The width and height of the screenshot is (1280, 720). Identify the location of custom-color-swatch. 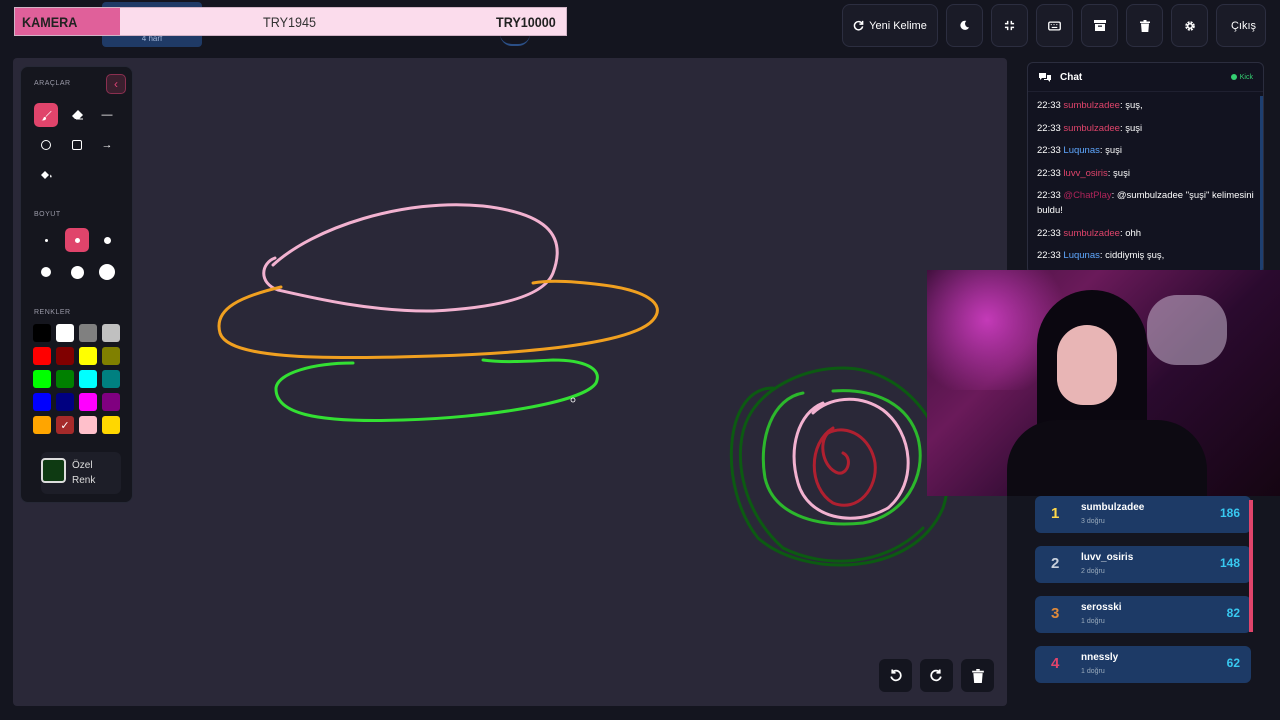
(53, 470).